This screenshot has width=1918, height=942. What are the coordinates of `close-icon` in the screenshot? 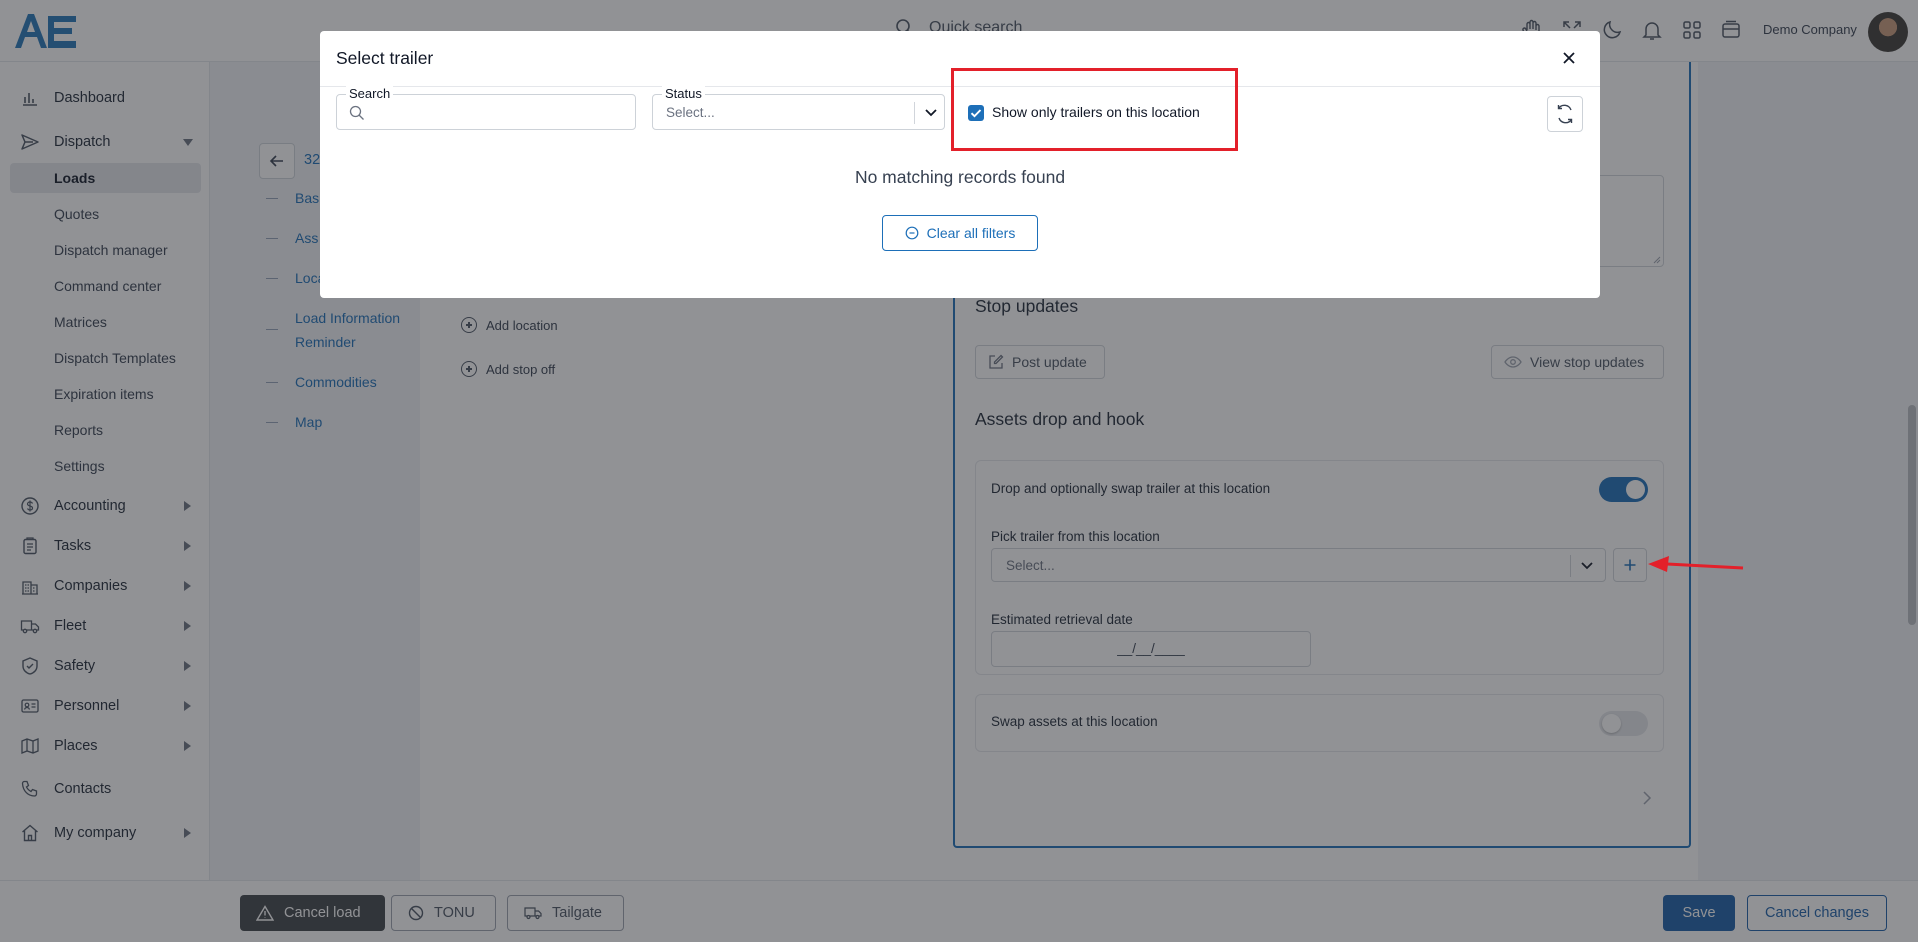 It's located at (1569, 58).